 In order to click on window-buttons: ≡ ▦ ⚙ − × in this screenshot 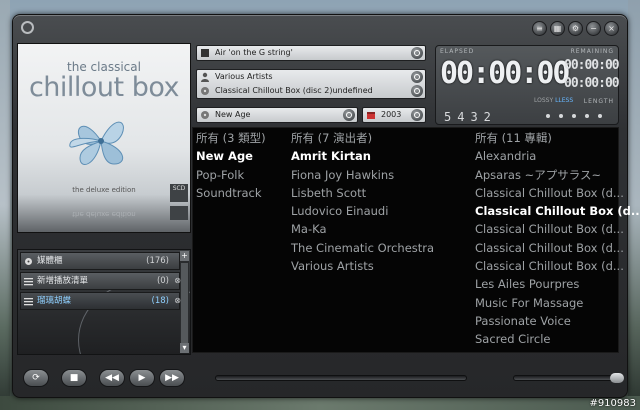, I will do `click(575, 28)`.